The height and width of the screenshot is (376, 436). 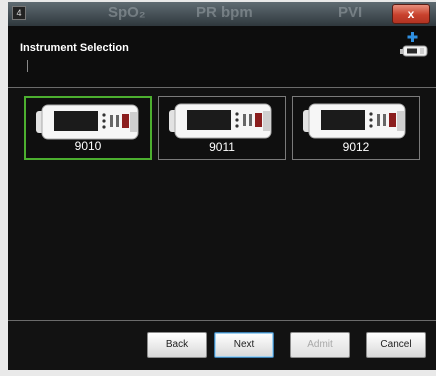 I want to click on header-divider, so click(x=222, y=87).